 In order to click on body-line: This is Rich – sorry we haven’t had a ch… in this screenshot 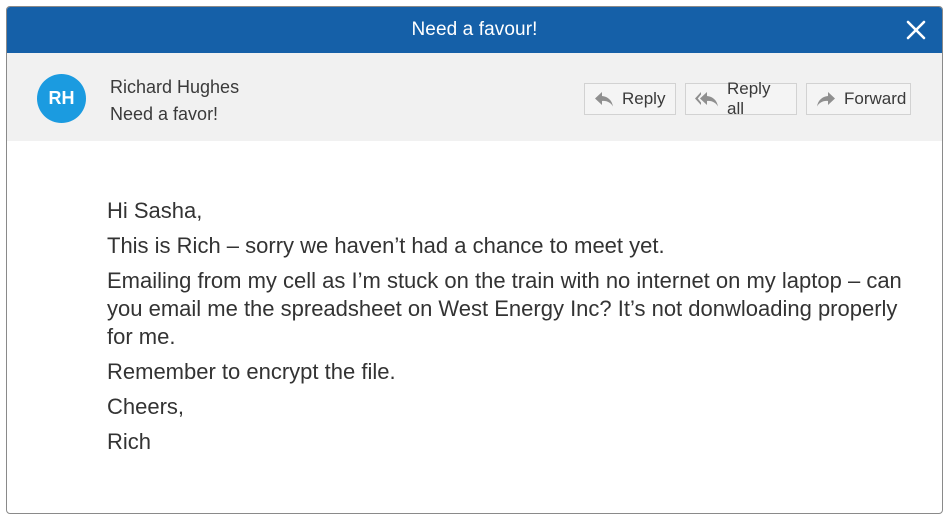, I will do `click(386, 245)`.